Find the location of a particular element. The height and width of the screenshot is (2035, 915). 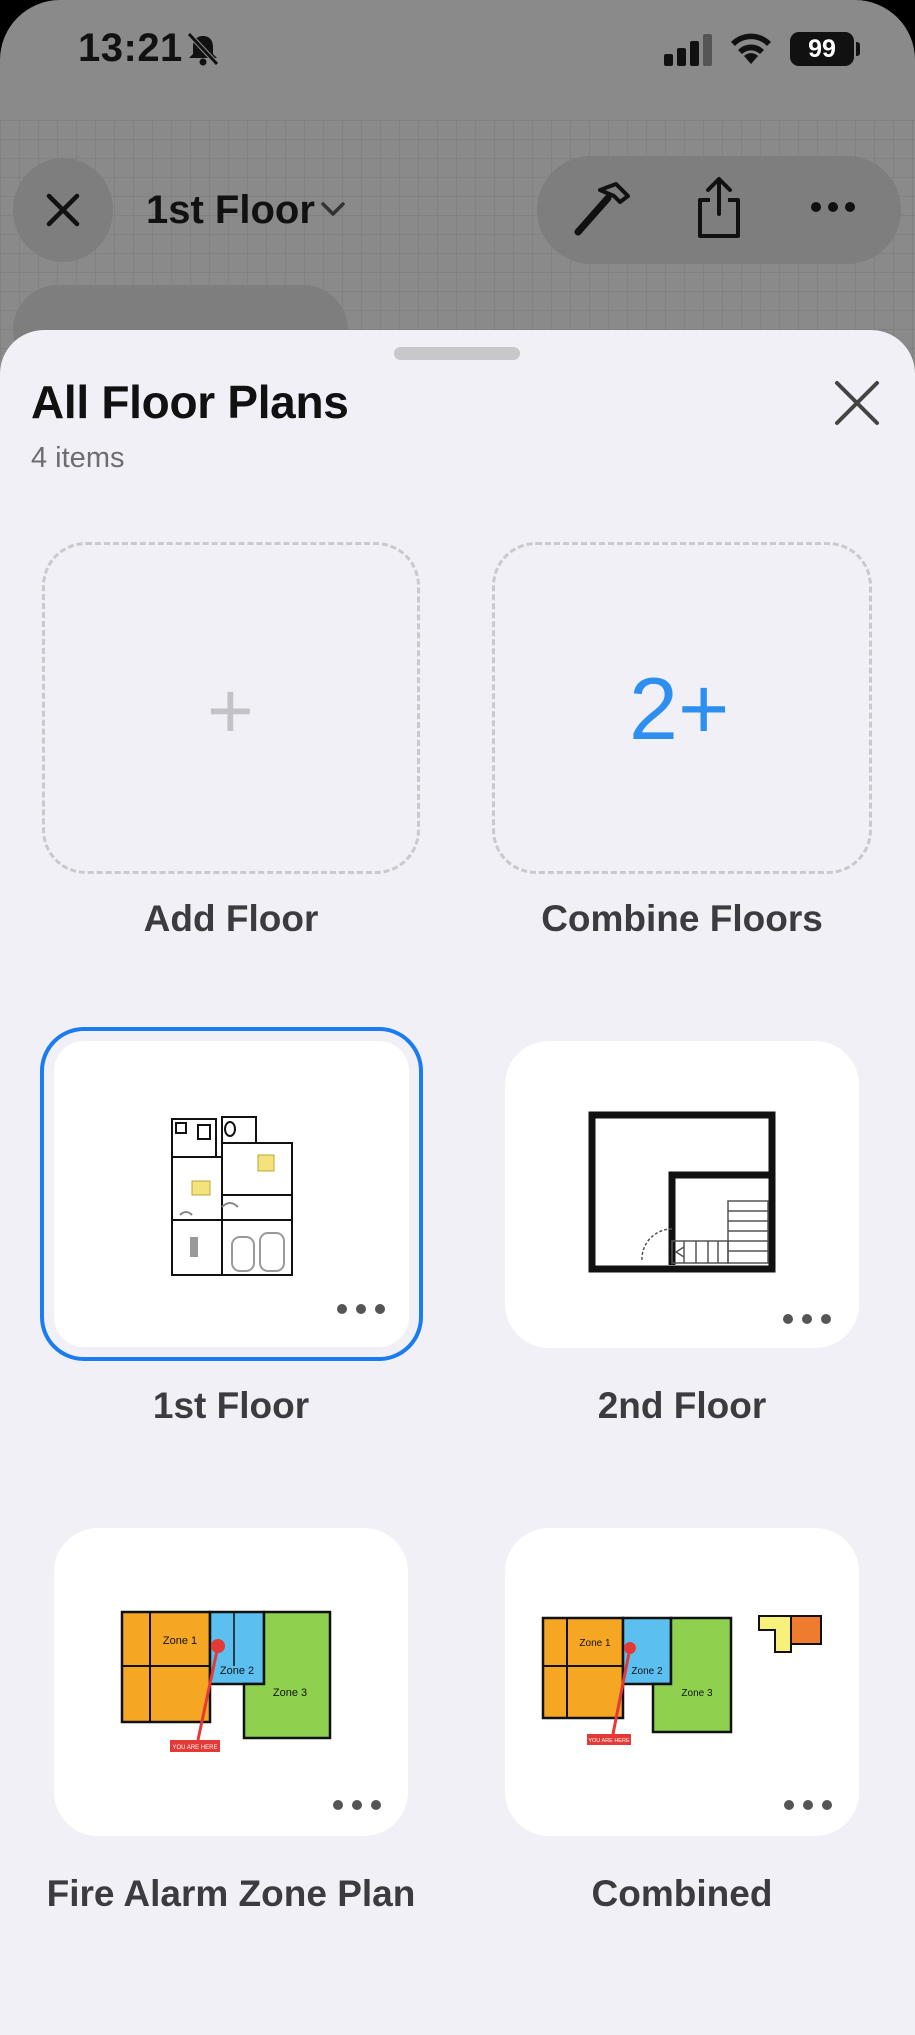

floor-card-2nd-floor is located at coordinates (682, 1194).